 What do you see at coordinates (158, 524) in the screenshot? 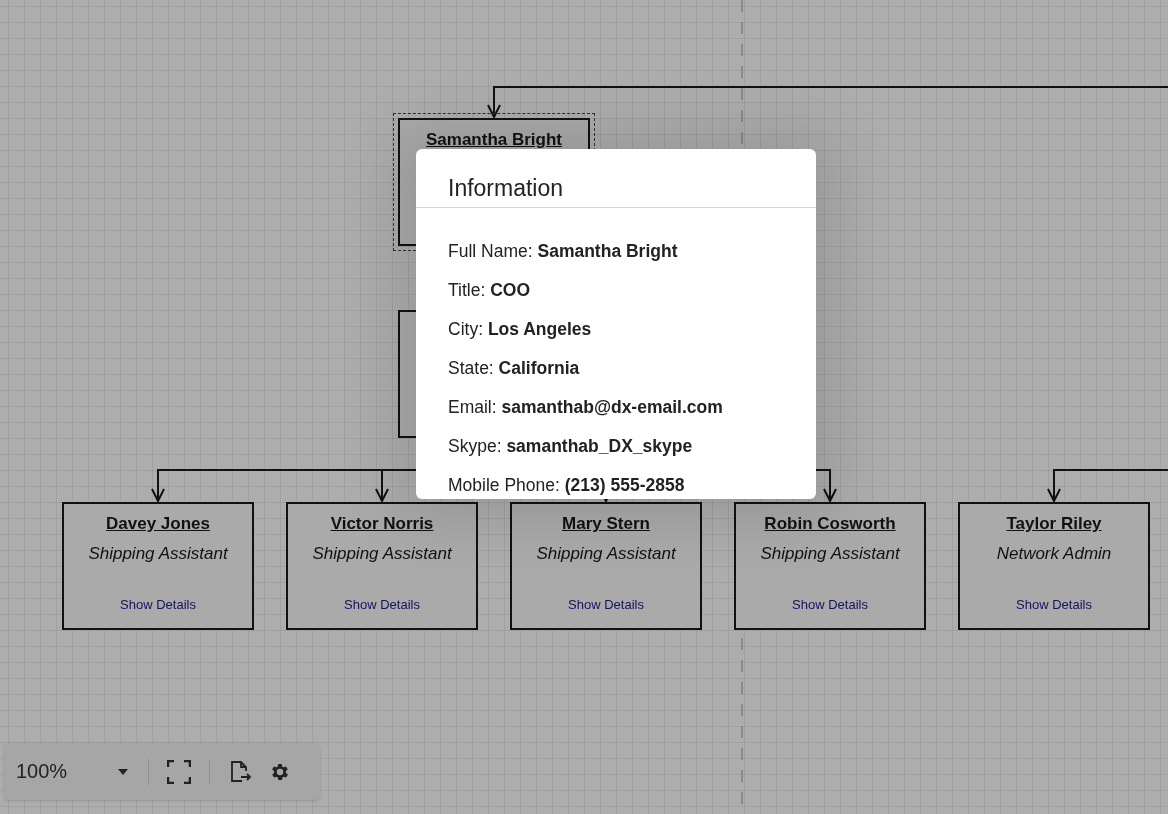
I see `employee-name: Davey Jones` at bounding box center [158, 524].